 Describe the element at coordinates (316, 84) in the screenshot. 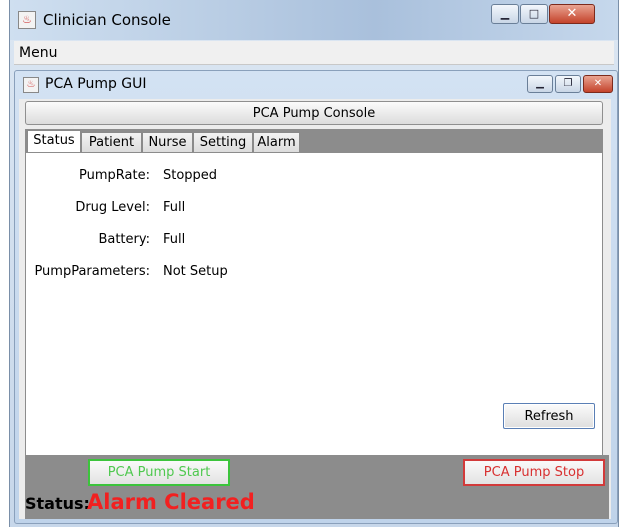

I see `inner-title-bar: ♨ PCA Pump GUI ▁ ❐ ✕` at that location.